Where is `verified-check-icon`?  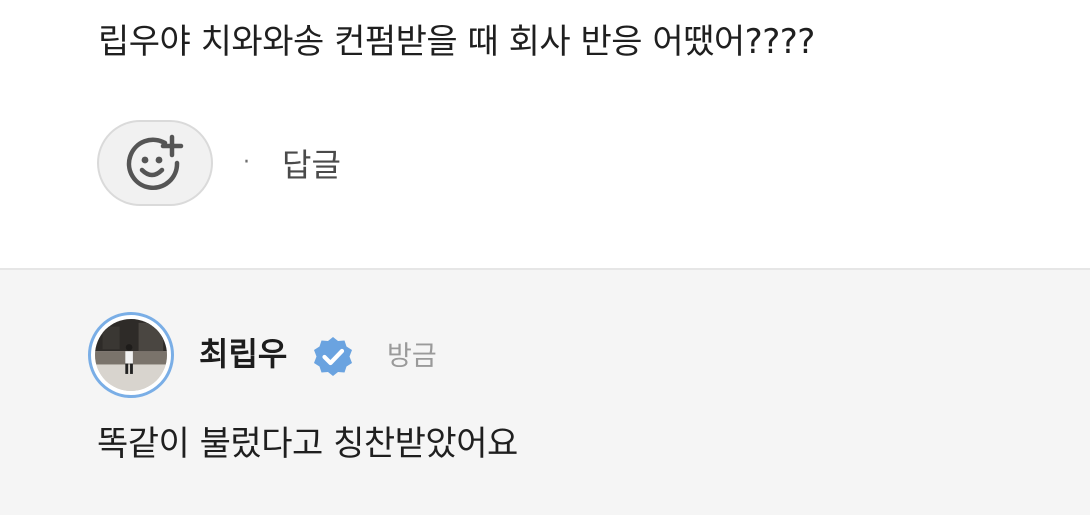 verified-check-icon is located at coordinates (333, 356).